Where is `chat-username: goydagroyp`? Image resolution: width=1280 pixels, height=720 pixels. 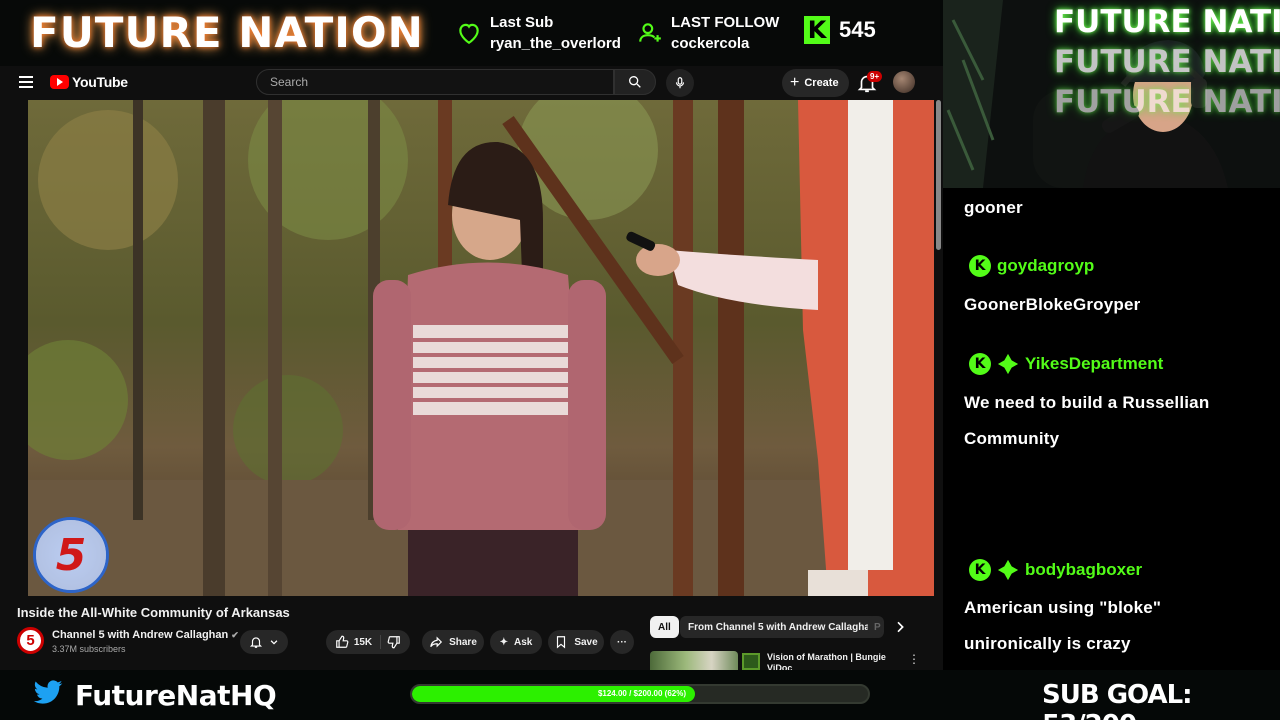 chat-username: goydagroyp is located at coordinates (1031, 266).